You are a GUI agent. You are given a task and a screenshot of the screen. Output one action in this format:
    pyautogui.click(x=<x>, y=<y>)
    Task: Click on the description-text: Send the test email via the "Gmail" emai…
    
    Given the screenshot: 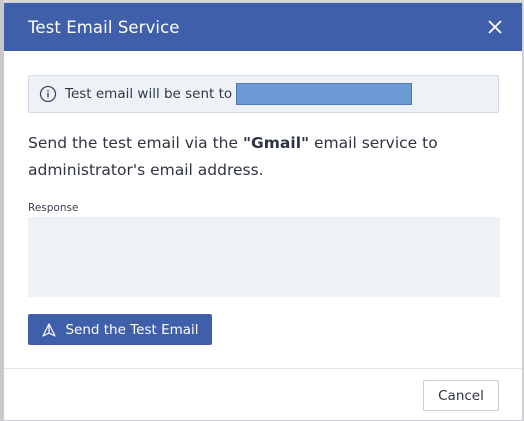 What is the action you would take?
    pyautogui.click(x=263, y=157)
    